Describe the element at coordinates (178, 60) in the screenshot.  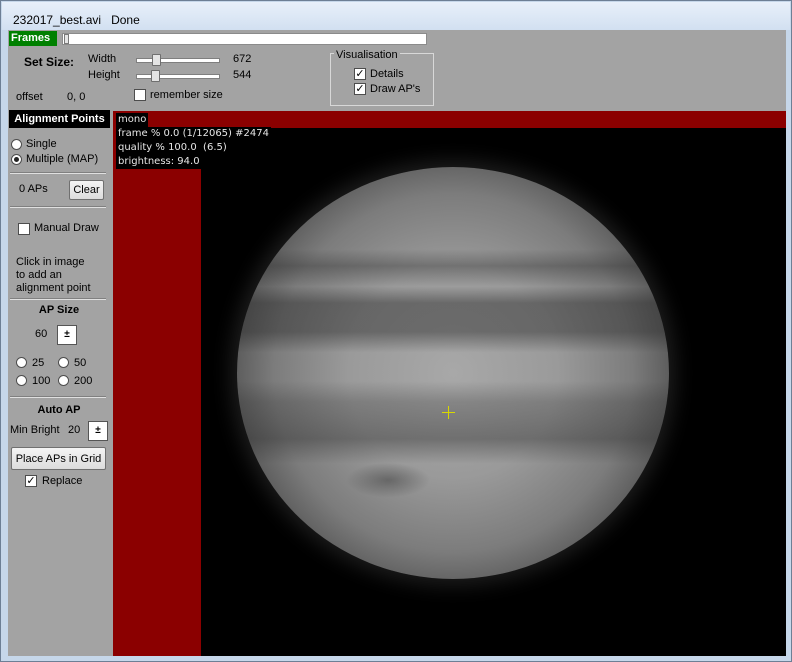
I see `width-slider` at that location.